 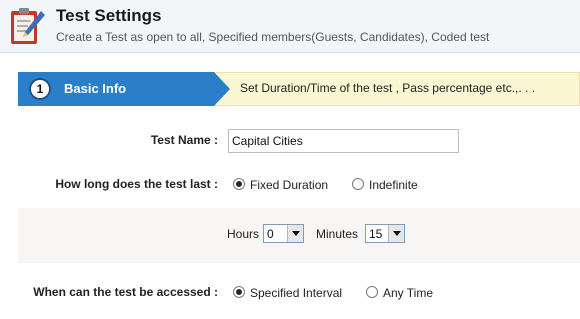 I want to click on test-name-input, so click(x=343, y=141).